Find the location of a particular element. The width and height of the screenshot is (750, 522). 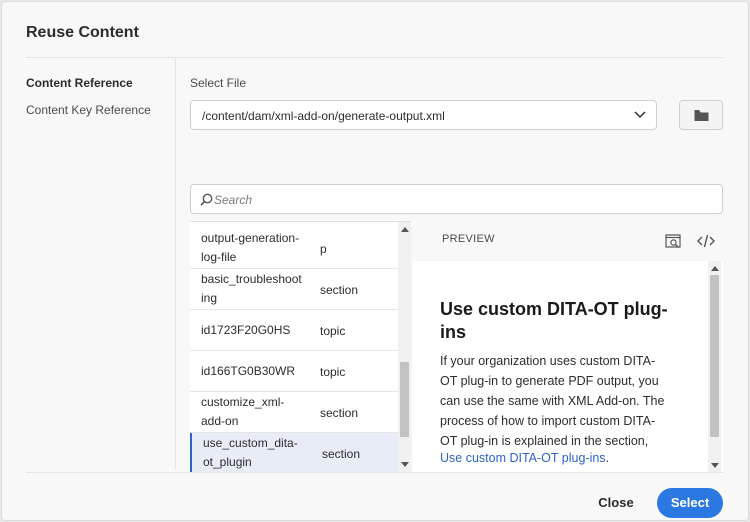

preview-link-suffix: . is located at coordinates (607, 458).